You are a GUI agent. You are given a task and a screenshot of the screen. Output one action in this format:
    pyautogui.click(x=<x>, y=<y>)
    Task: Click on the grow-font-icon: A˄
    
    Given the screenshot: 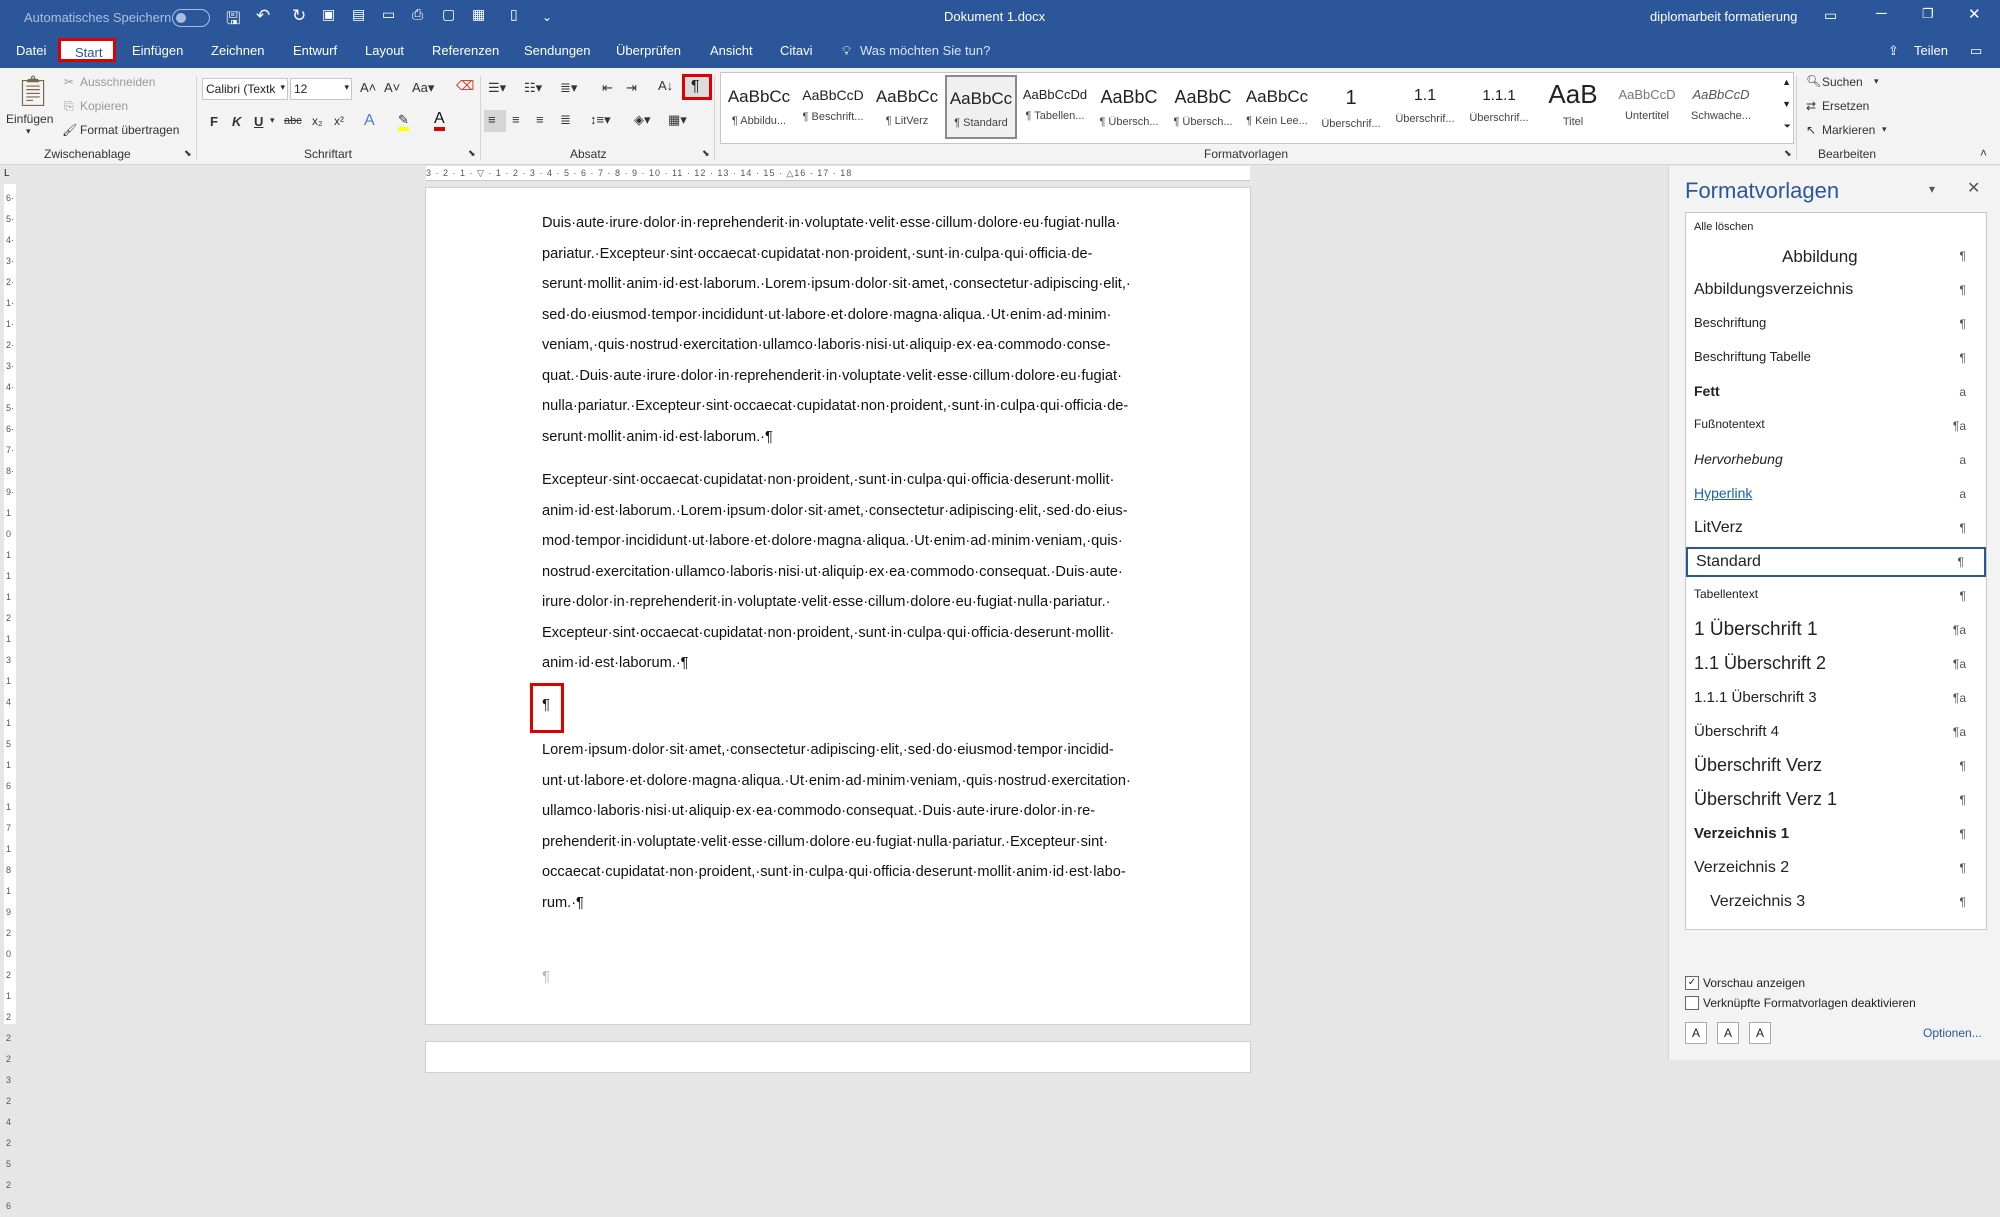 What is the action you would take?
    pyautogui.click(x=368, y=87)
    